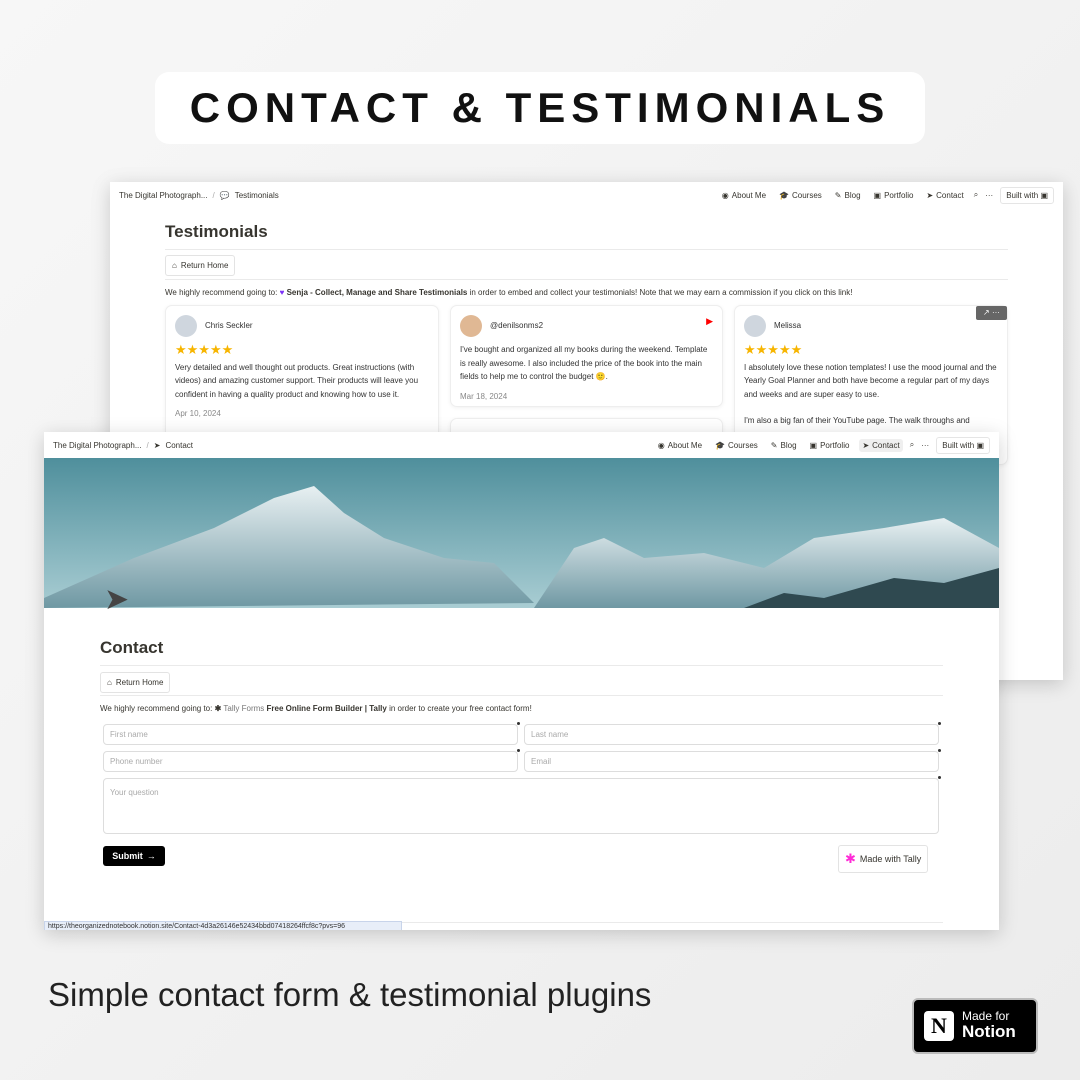 This screenshot has width=1080, height=1080. I want to click on made-for-notion-badge: N Made for Notion, so click(975, 1026).